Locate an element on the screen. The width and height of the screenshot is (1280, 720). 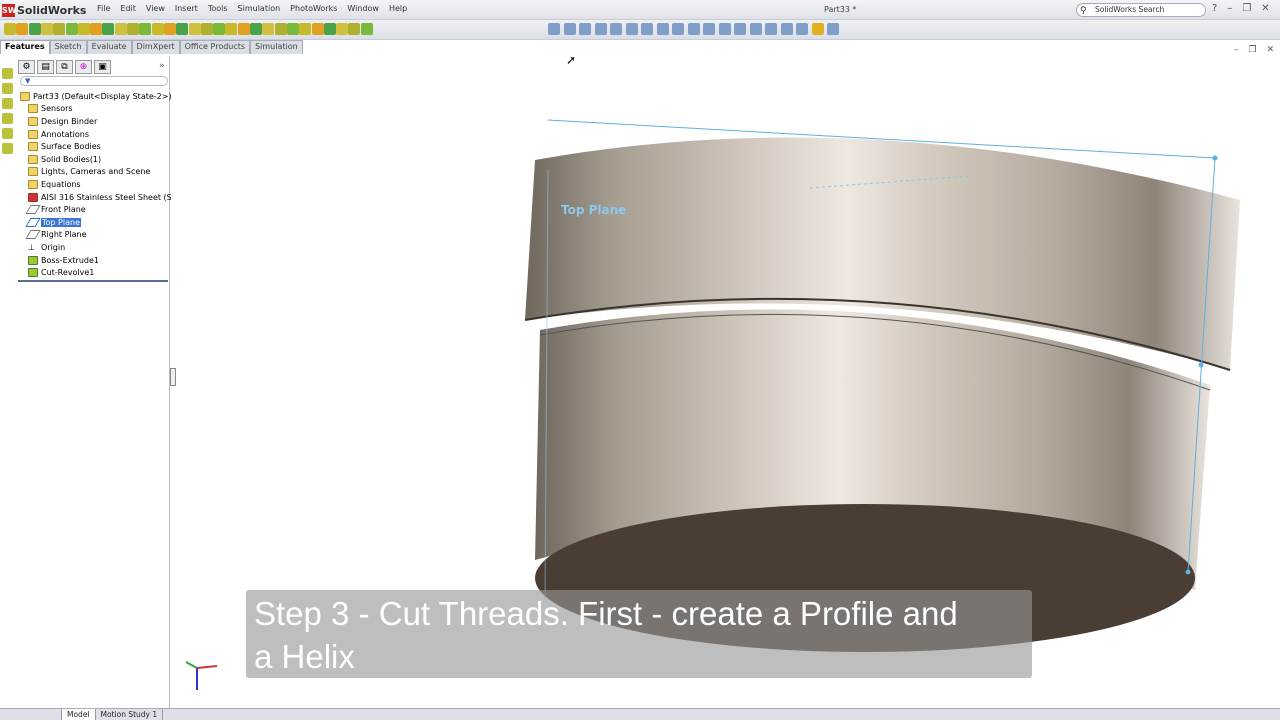
tree-item-top-plane: Top Plane is located at coordinates (95, 222).